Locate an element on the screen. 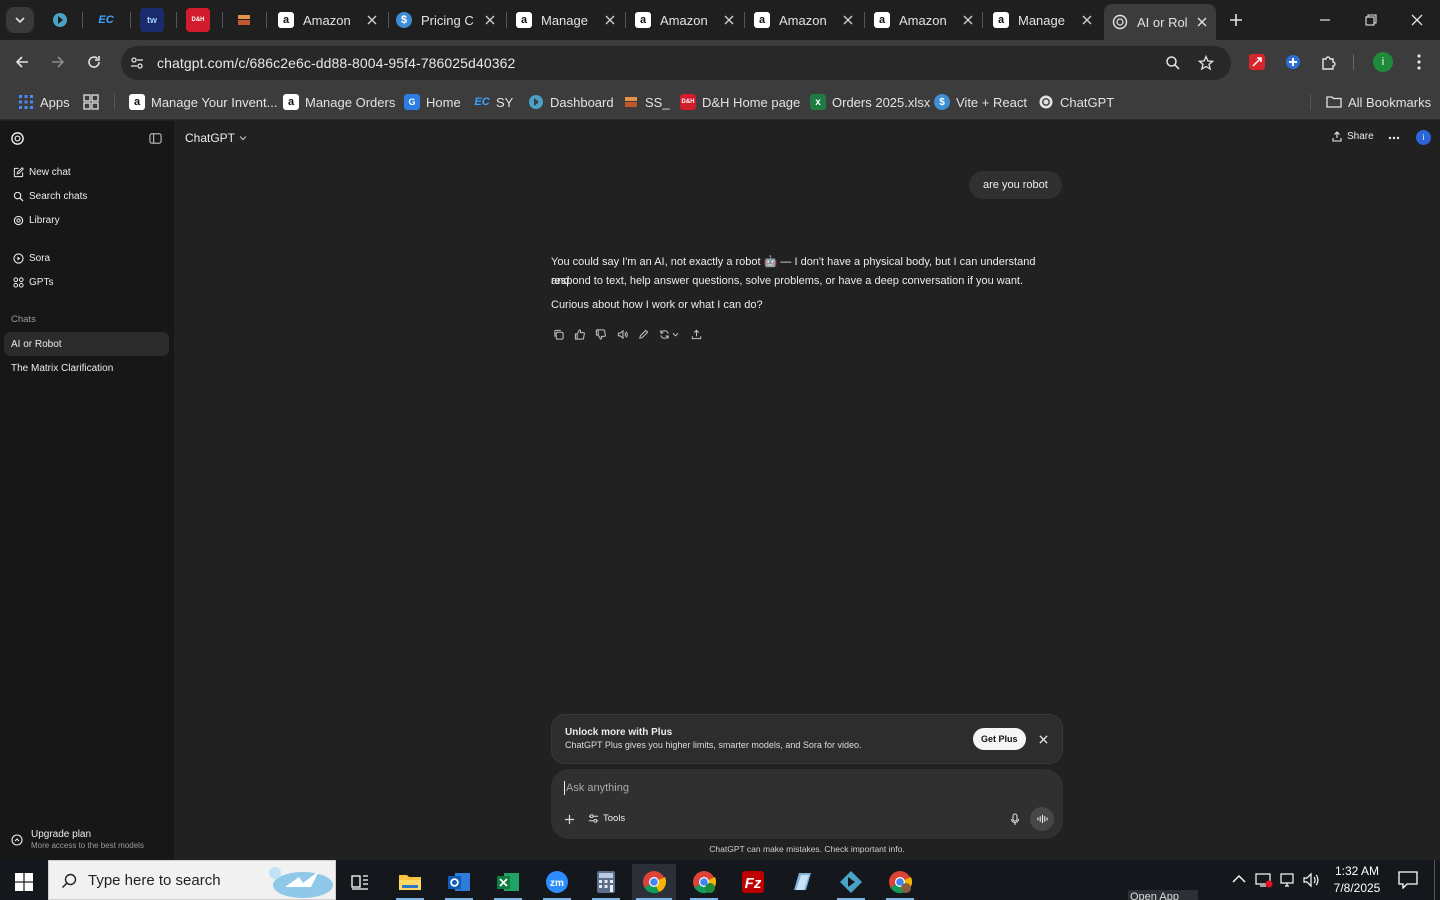 The width and height of the screenshot is (1440, 900). notifications-icon is located at coordinates (1408, 880).